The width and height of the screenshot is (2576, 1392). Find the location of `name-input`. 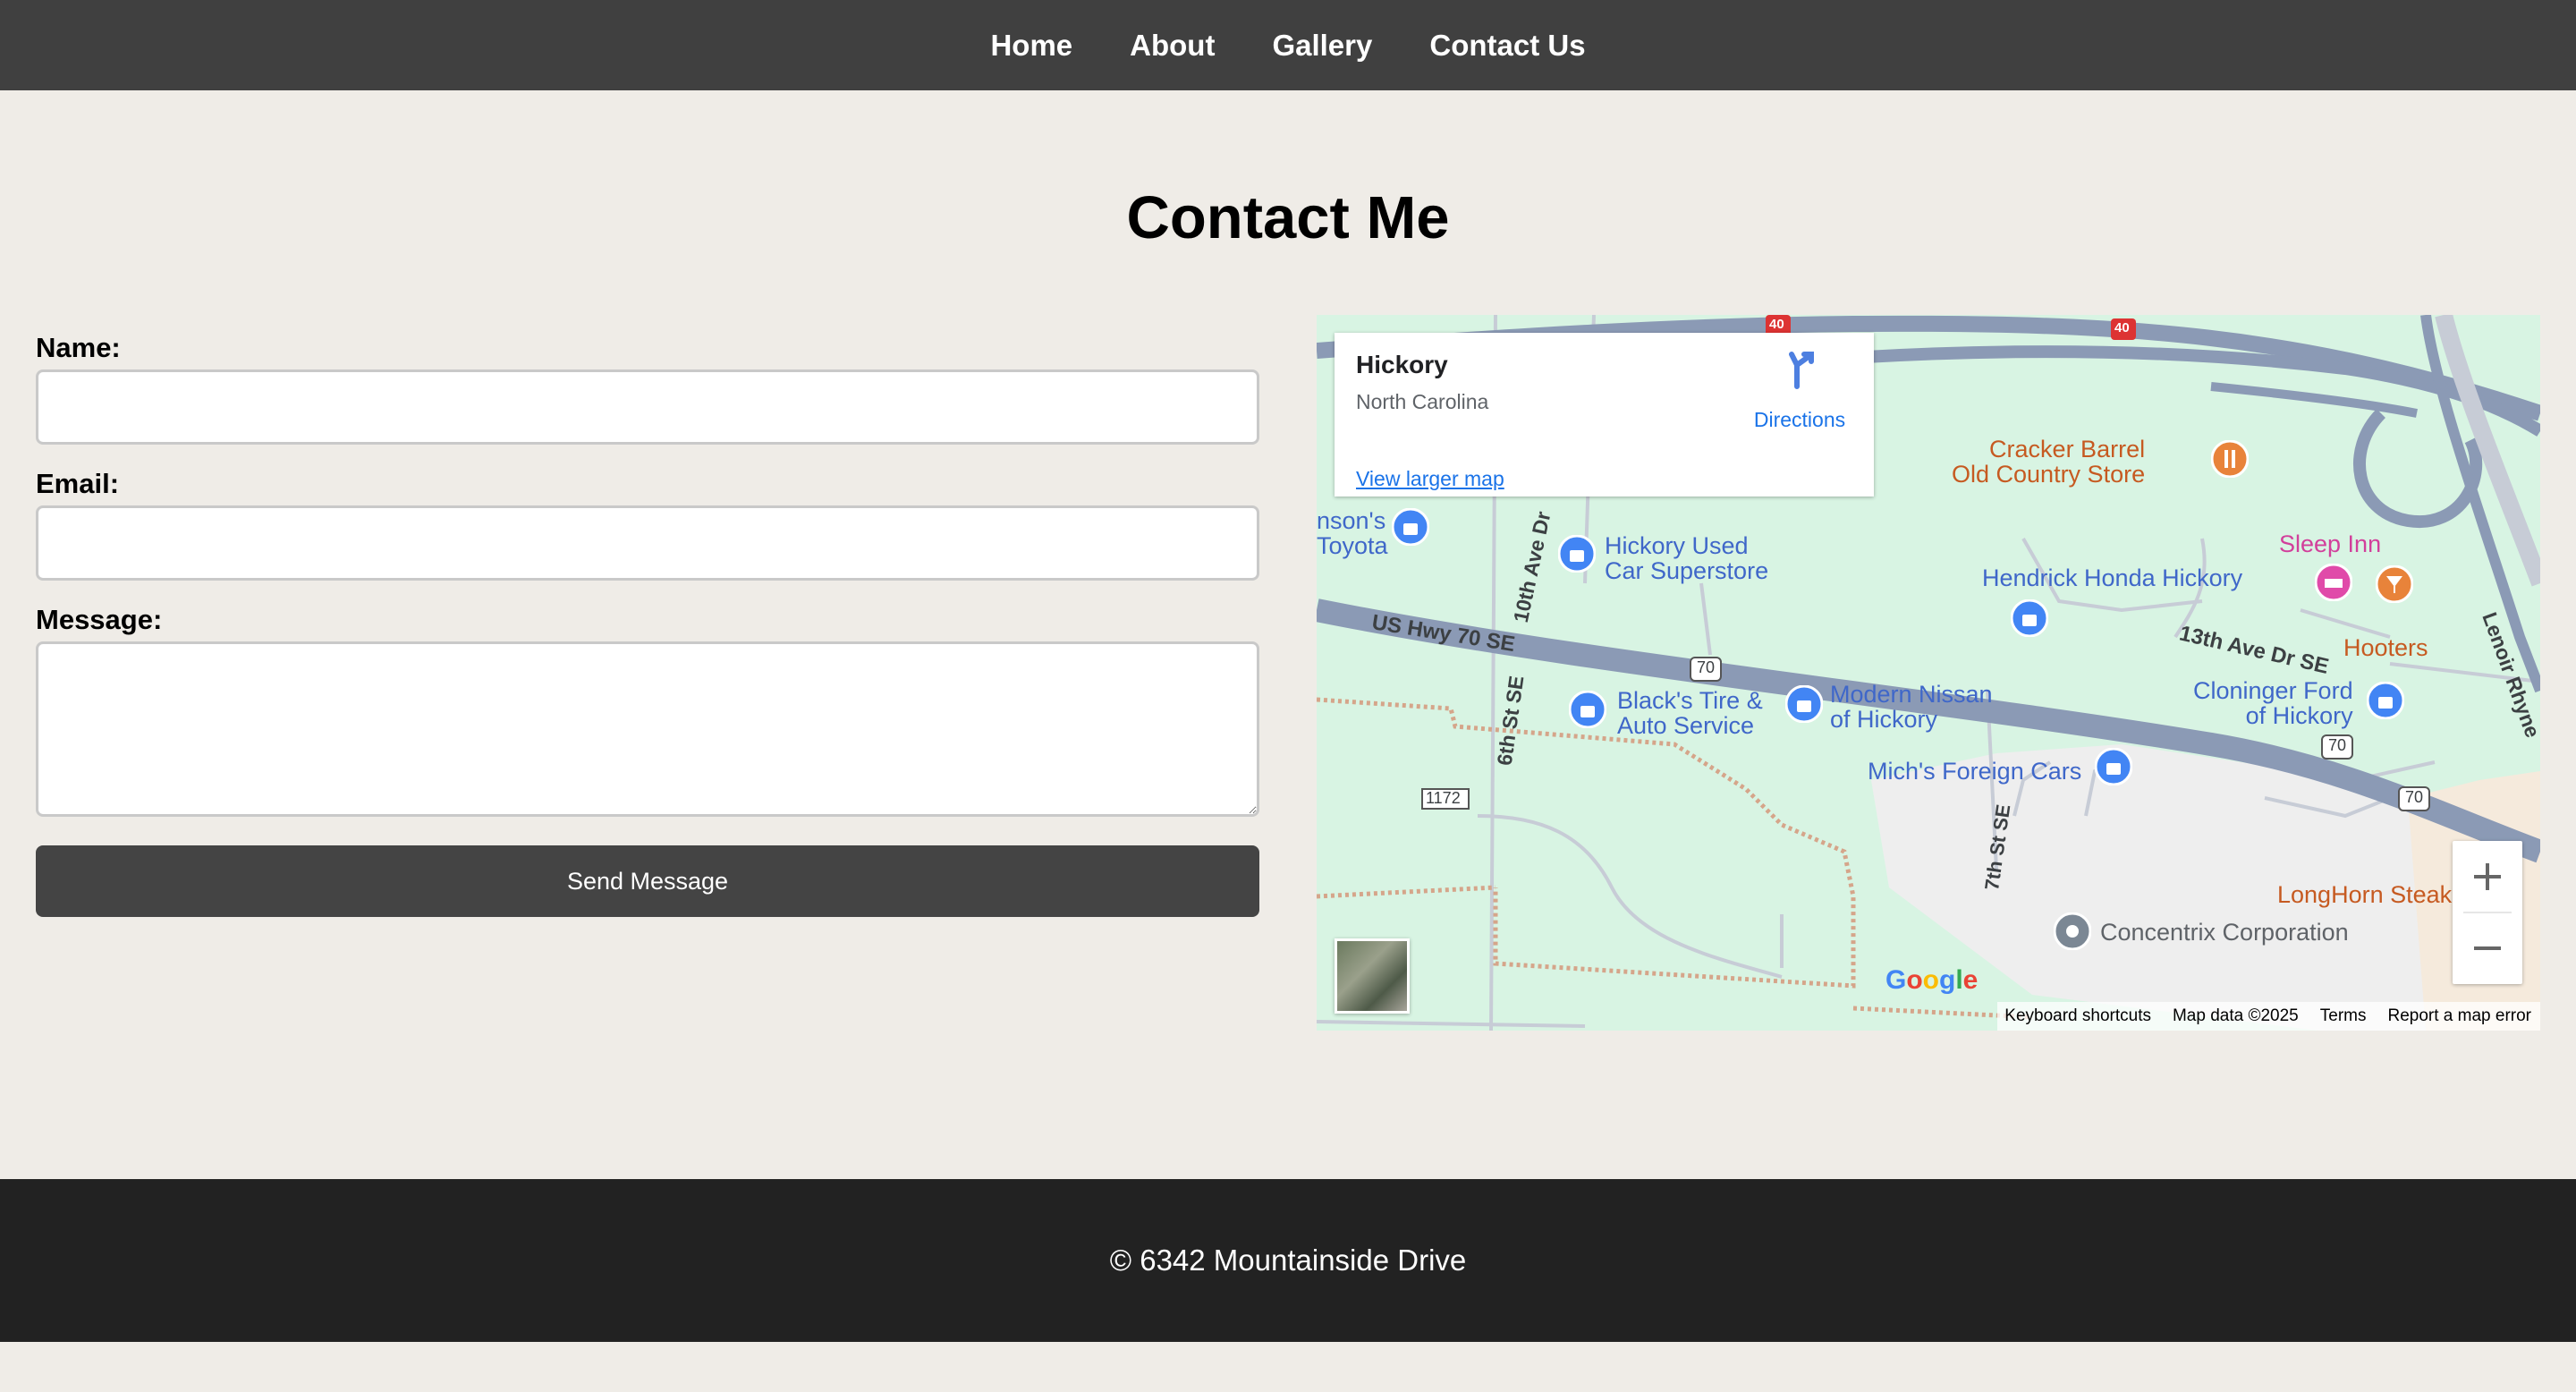

name-input is located at coordinates (647, 407).